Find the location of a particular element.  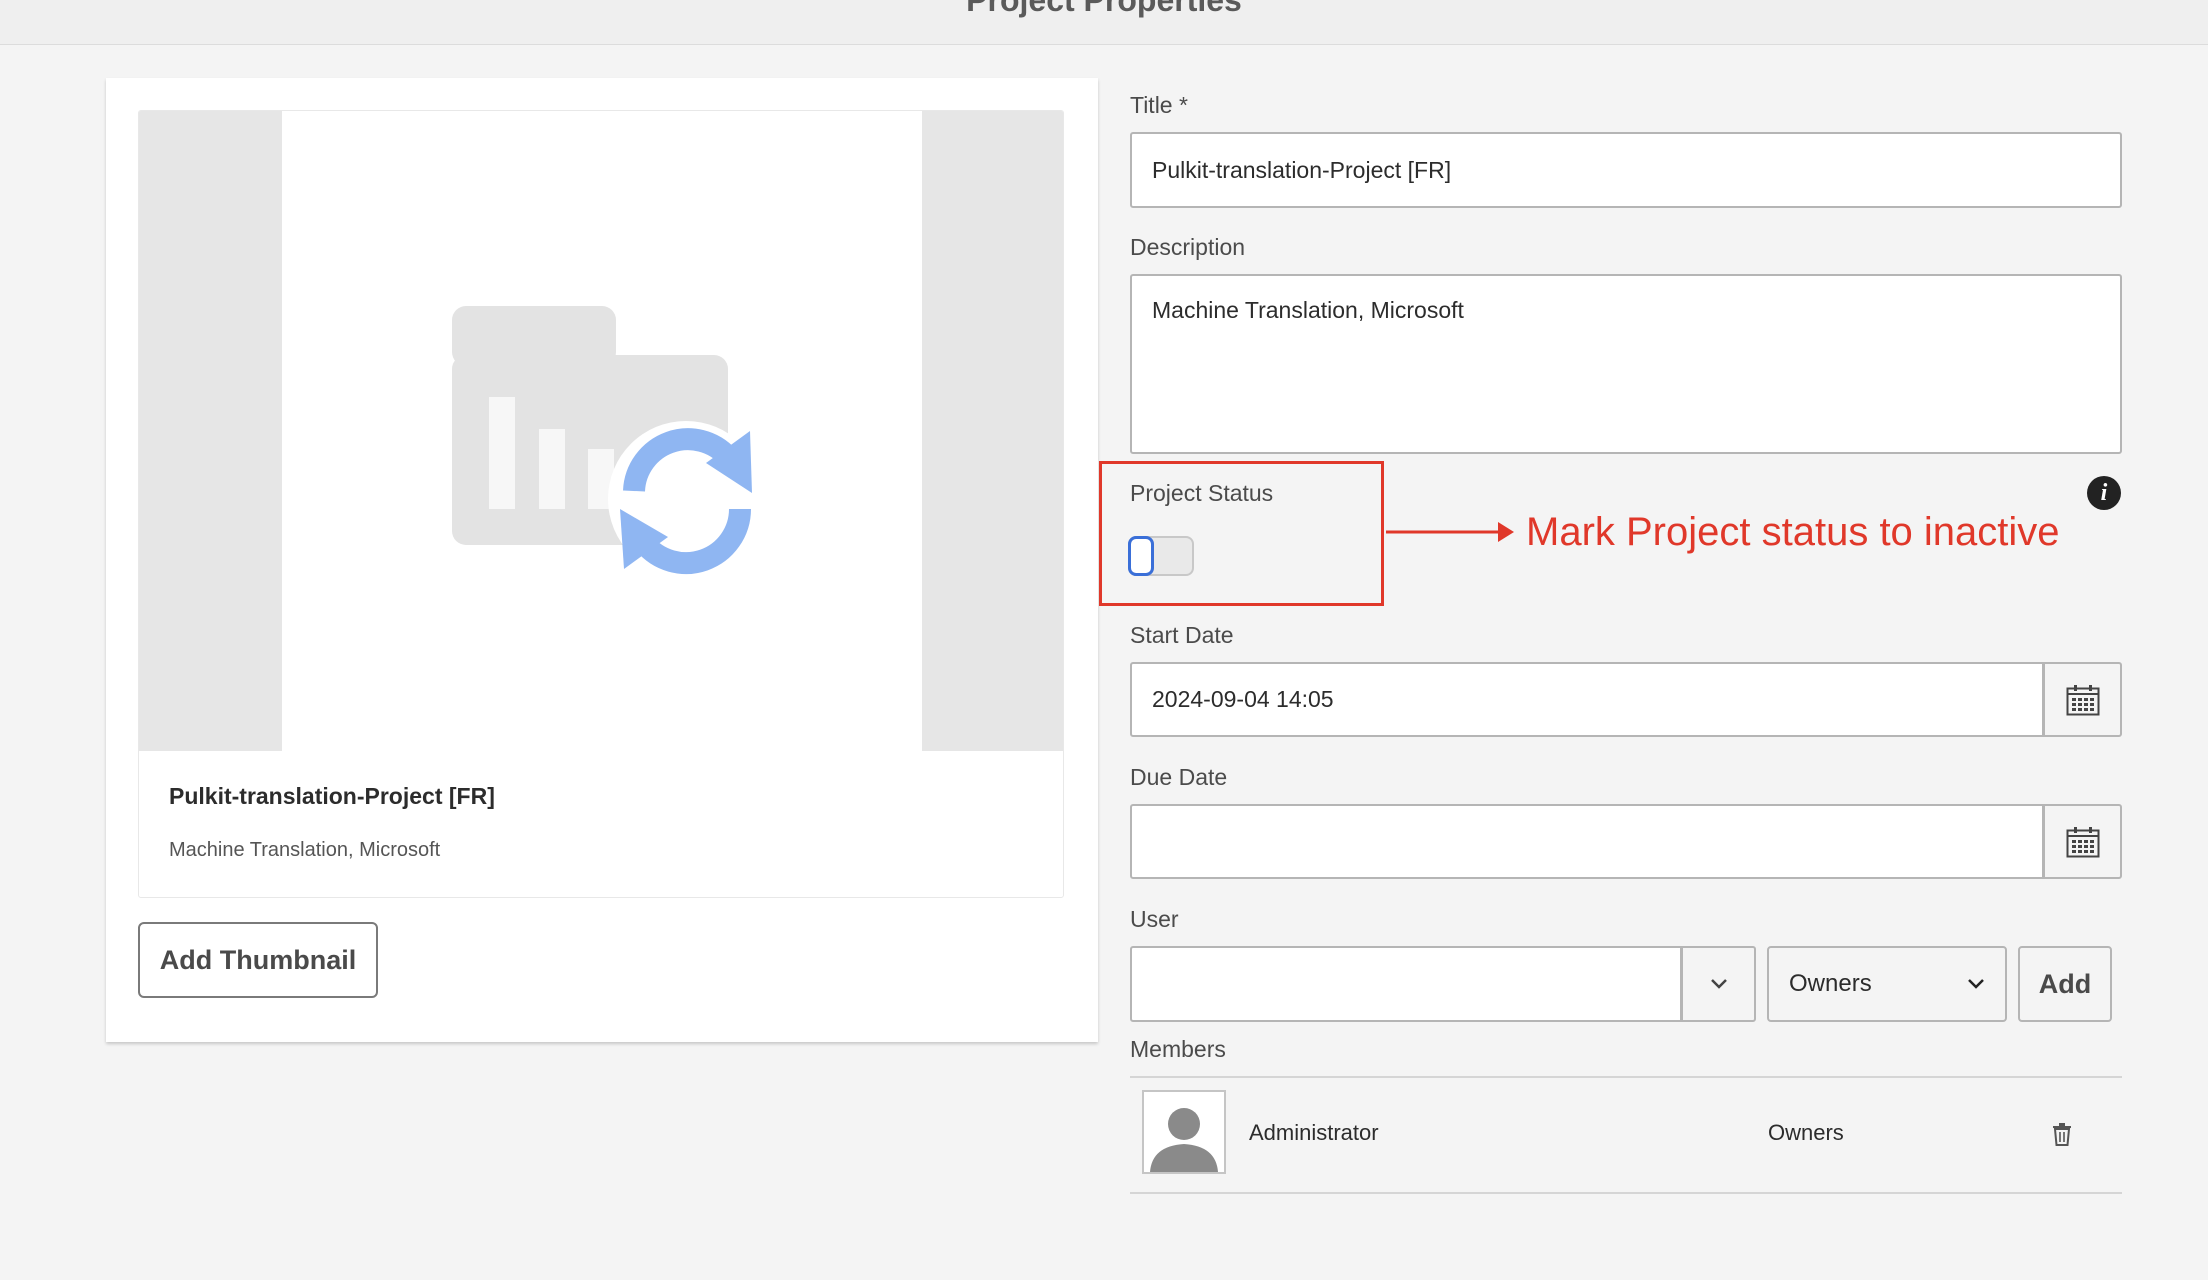

start-date-calendar-button is located at coordinates (2082, 699).